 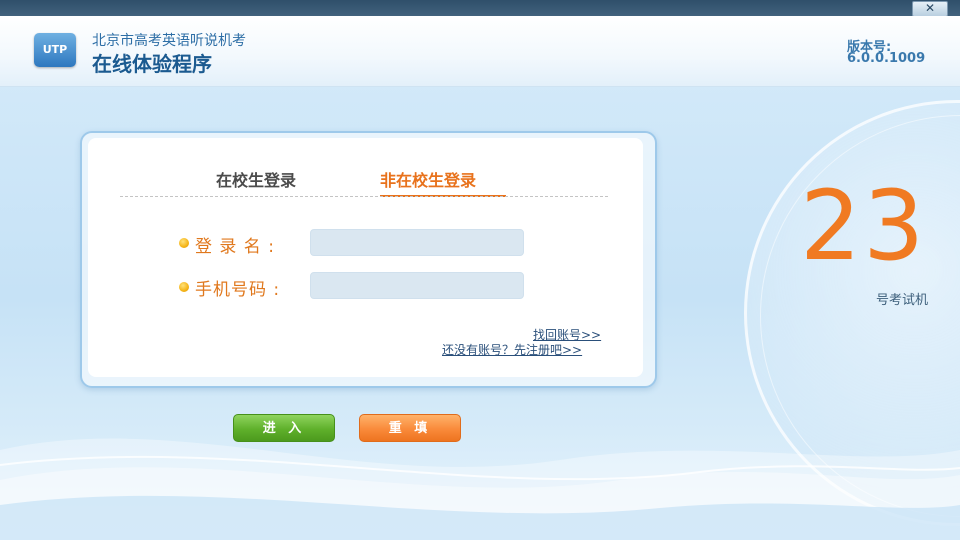 What do you see at coordinates (364, 196) in the screenshot?
I see `tab-divider` at bounding box center [364, 196].